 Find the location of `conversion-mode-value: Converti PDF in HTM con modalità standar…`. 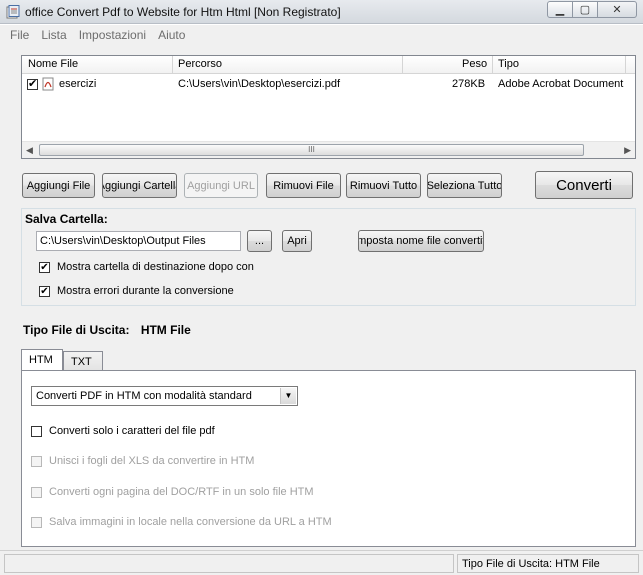

conversion-mode-value: Converti PDF in HTM con modalità standar… is located at coordinates (144, 396).